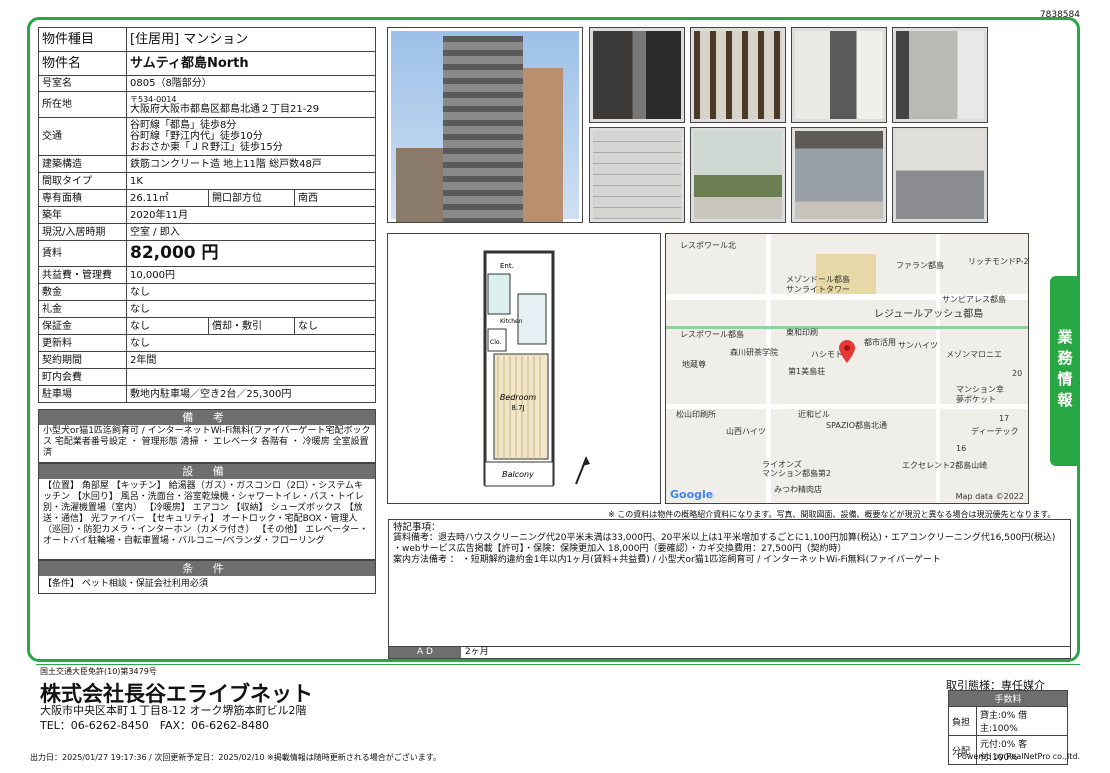 The height and width of the screenshot is (773, 1110). Describe the element at coordinates (511, 321) in the screenshot. I see `fp-kitchen: Kitchen` at that location.